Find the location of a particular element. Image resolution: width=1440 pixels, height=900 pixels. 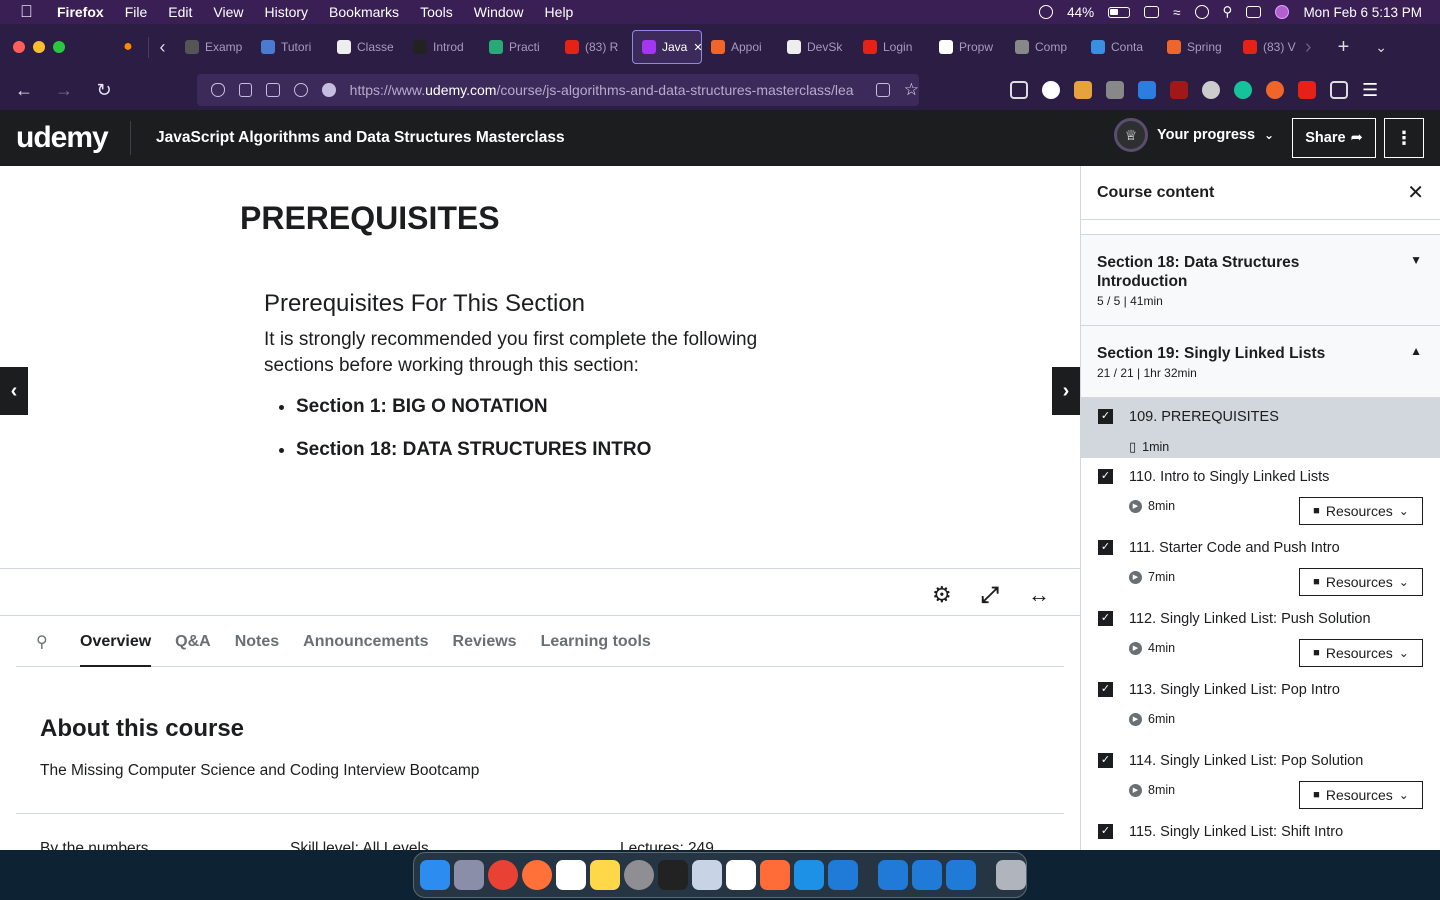

previous-lecture-button: ‹ is located at coordinates (14, 391).